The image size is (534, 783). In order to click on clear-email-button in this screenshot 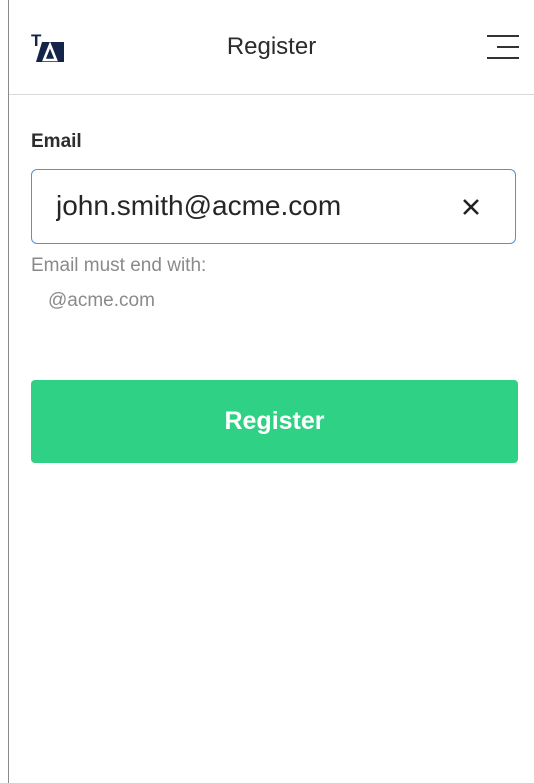, I will do `click(471, 207)`.